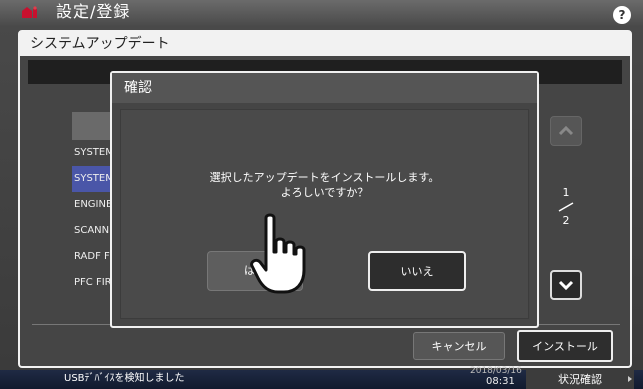  What do you see at coordinates (325, 44) in the screenshot?
I see `panel-header: システムアップデート` at bounding box center [325, 44].